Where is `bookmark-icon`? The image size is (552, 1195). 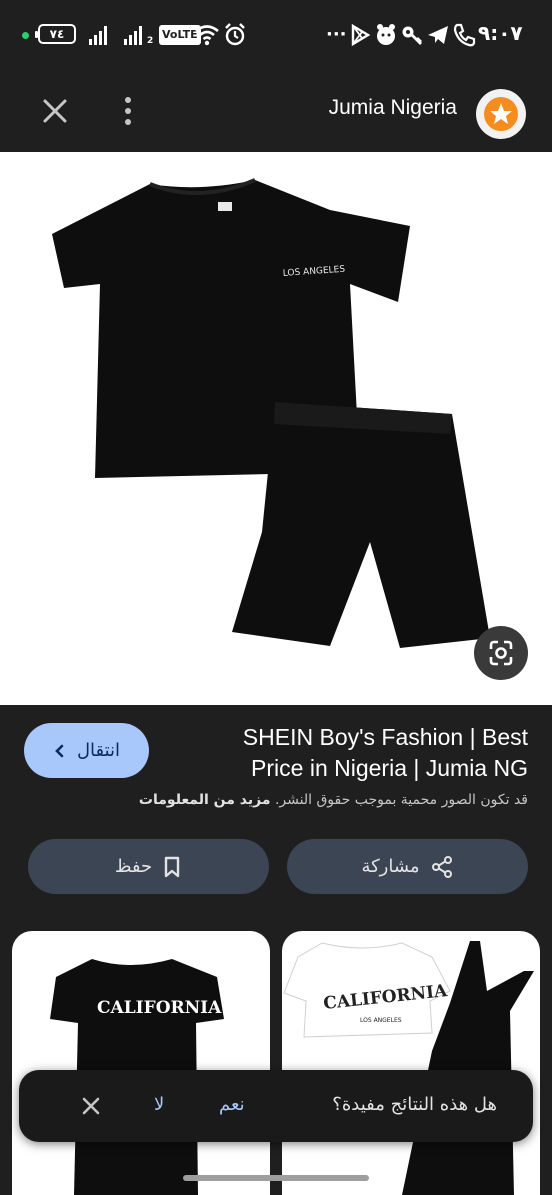
bookmark-icon is located at coordinates (172, 866).